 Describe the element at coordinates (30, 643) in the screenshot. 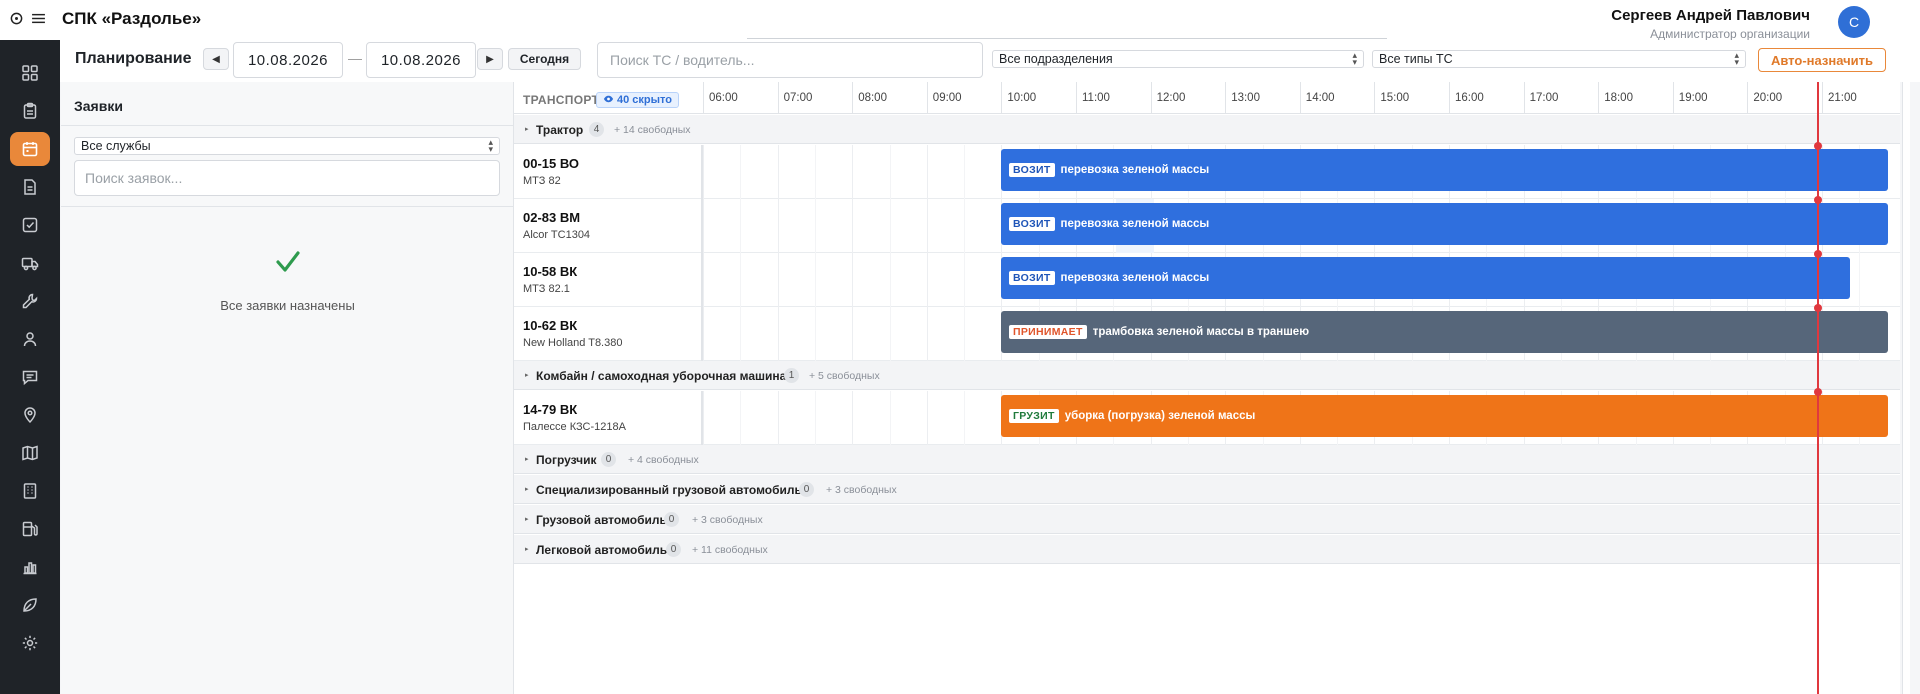

I see `sidebar-item-settings` at that location.